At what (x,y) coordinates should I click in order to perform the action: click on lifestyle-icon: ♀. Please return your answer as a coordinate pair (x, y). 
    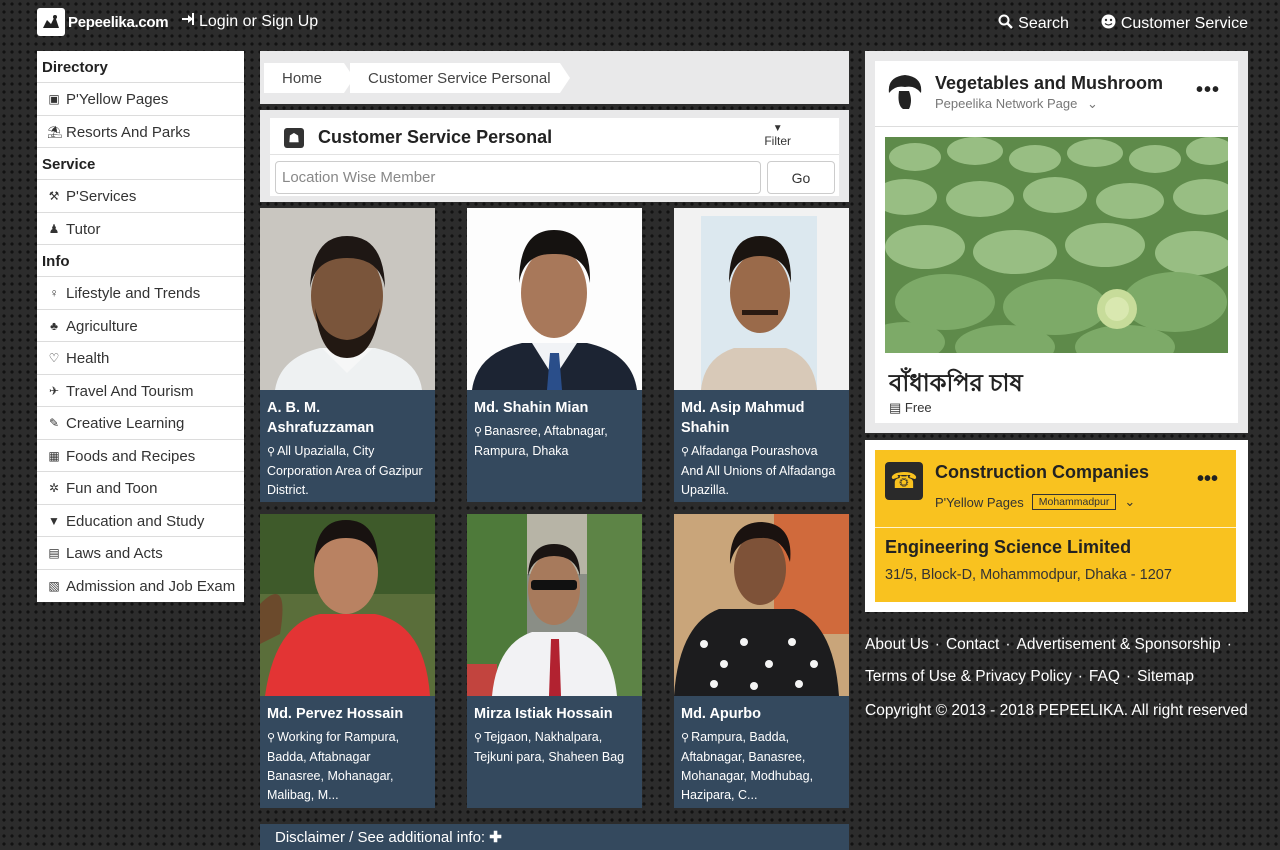
    Looking at the image, I should click on (54, 293).